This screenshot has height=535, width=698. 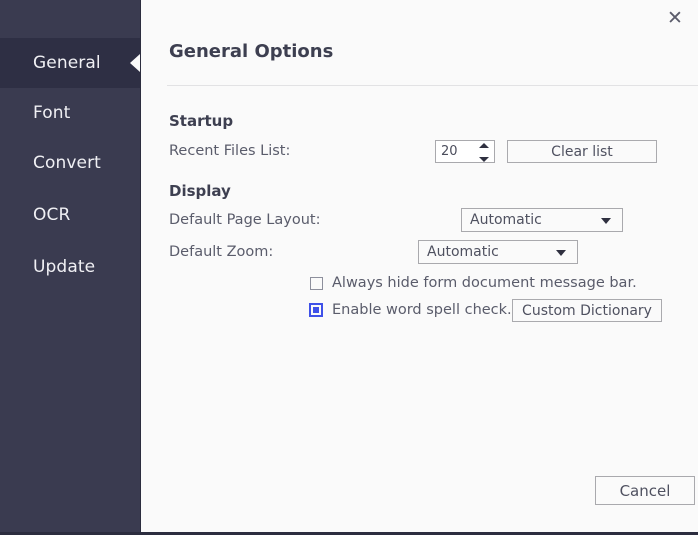 I want to click on sidebar-item-ocr: OCR, so click(x=70, y=215).